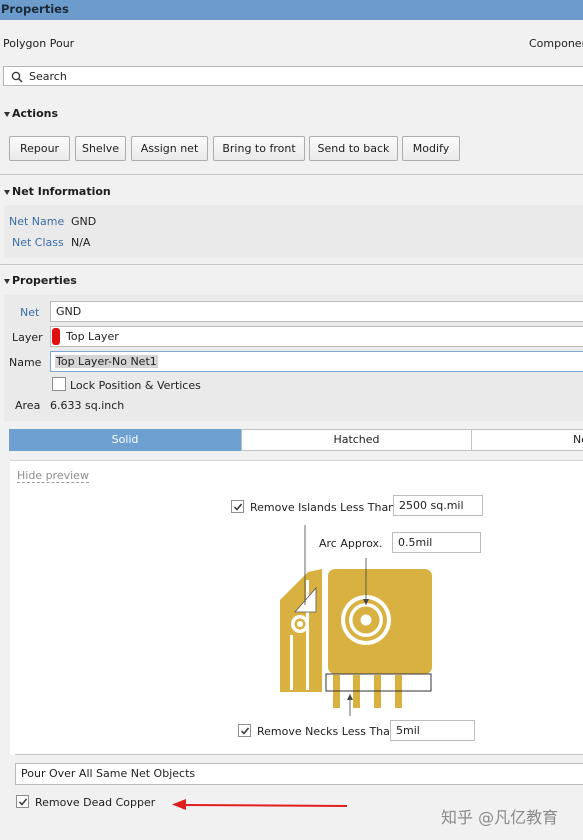  What do you see at coordinates (95, 802) in the screenshot?
I see `remove-dead-copper-label: Remove Dead Copper` at bounding box center [95, 802].